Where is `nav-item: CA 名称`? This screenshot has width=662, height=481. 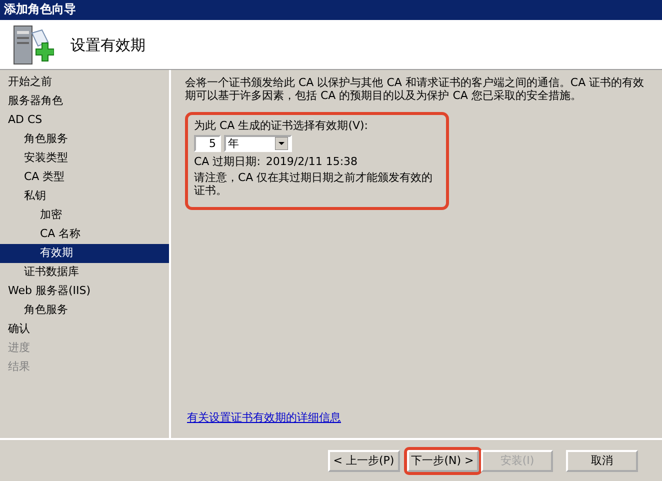
nav-item: CA 名称 is located at coordinates (84, 234).